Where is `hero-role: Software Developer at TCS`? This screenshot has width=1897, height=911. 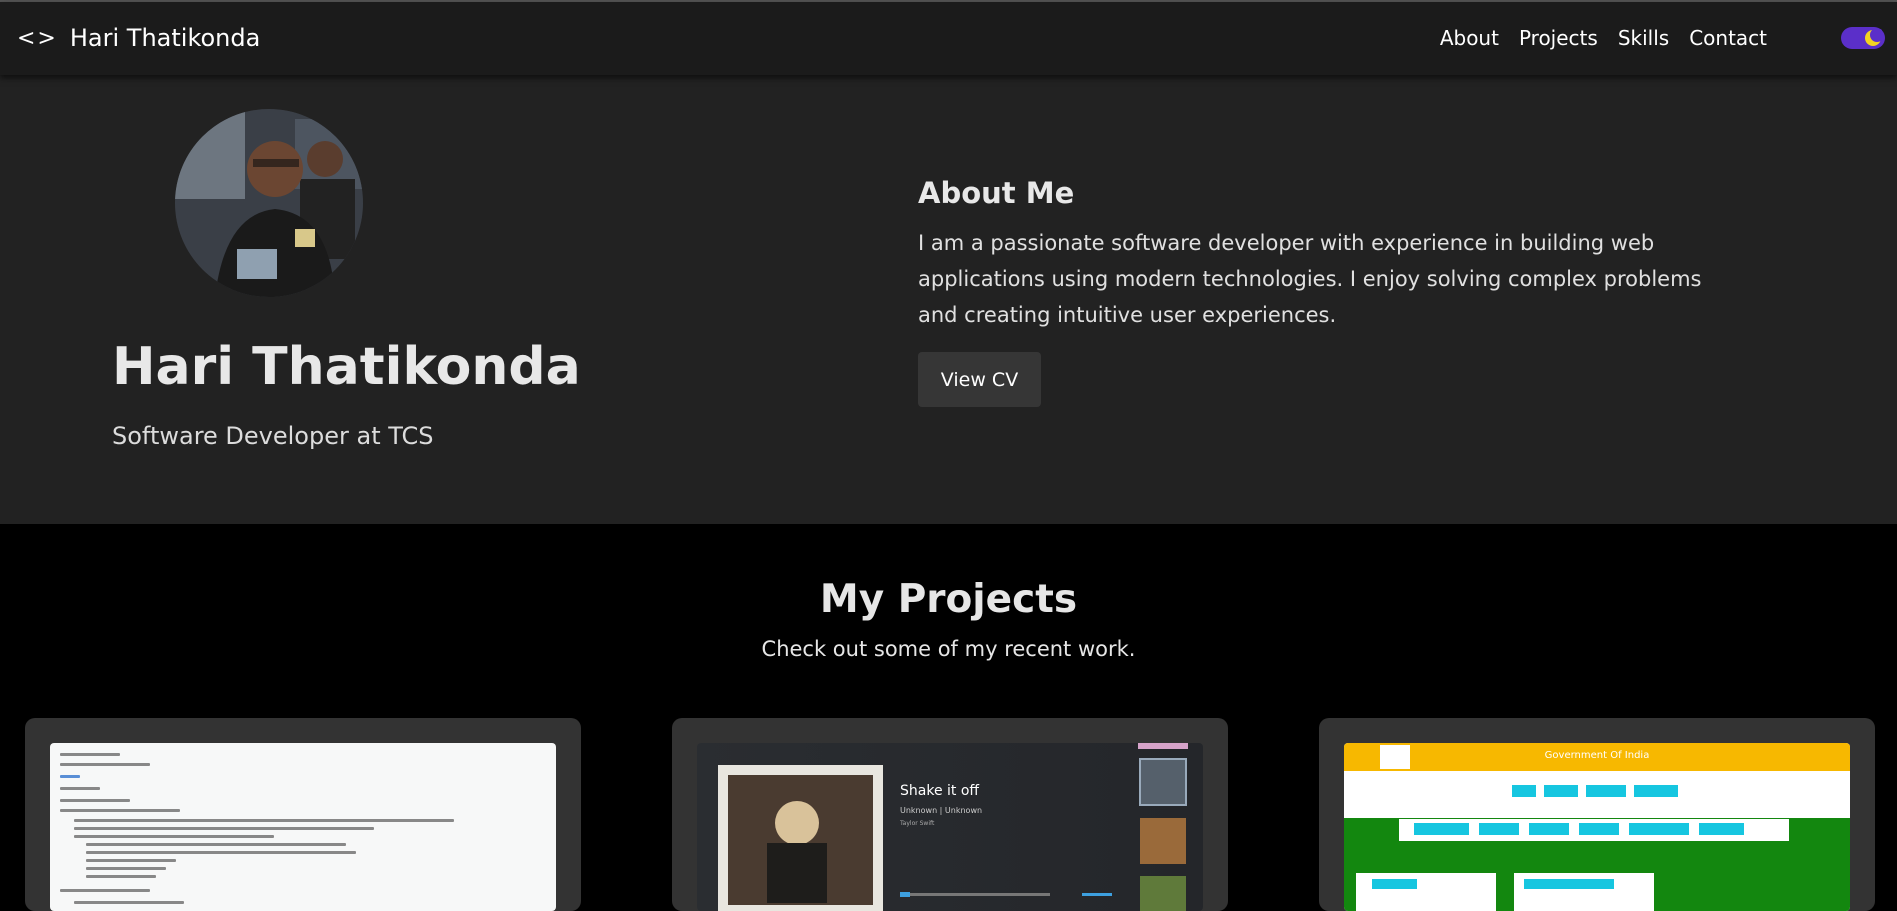
hero-role: Software Developer at TCS is located at coordinates (273, 436).